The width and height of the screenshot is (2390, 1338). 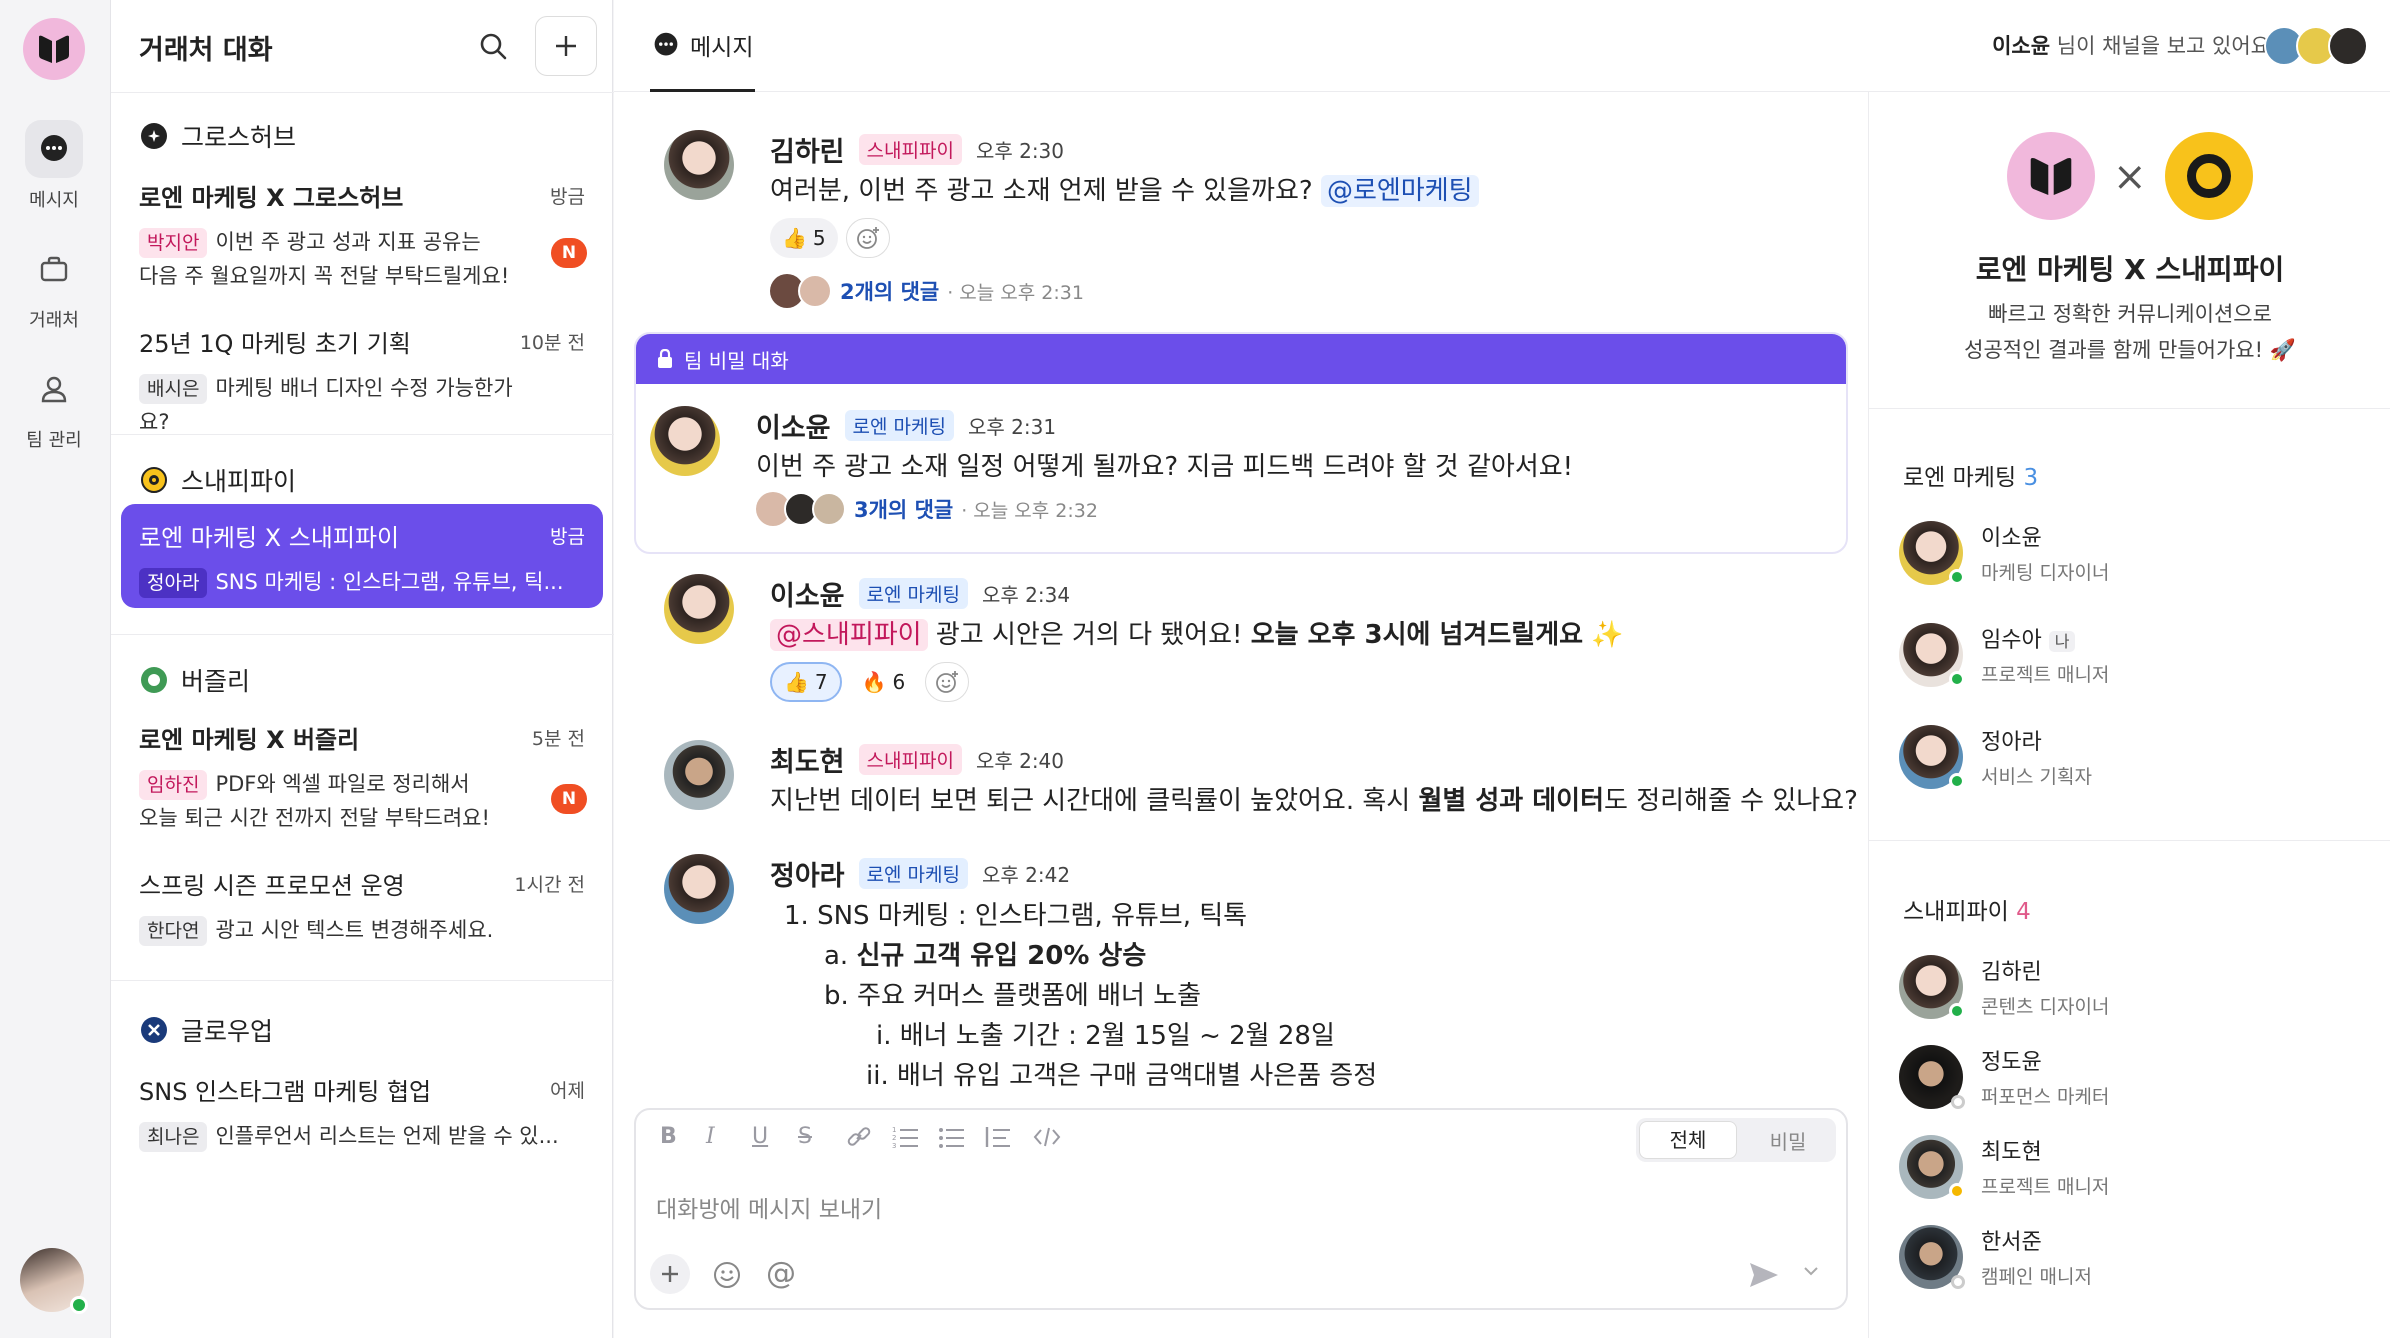 What do you see at coordinates (1995, 756) in the screenshot?
I see `member-item: 정아라 서비스 기획자` at bounding box center [1995, 756].